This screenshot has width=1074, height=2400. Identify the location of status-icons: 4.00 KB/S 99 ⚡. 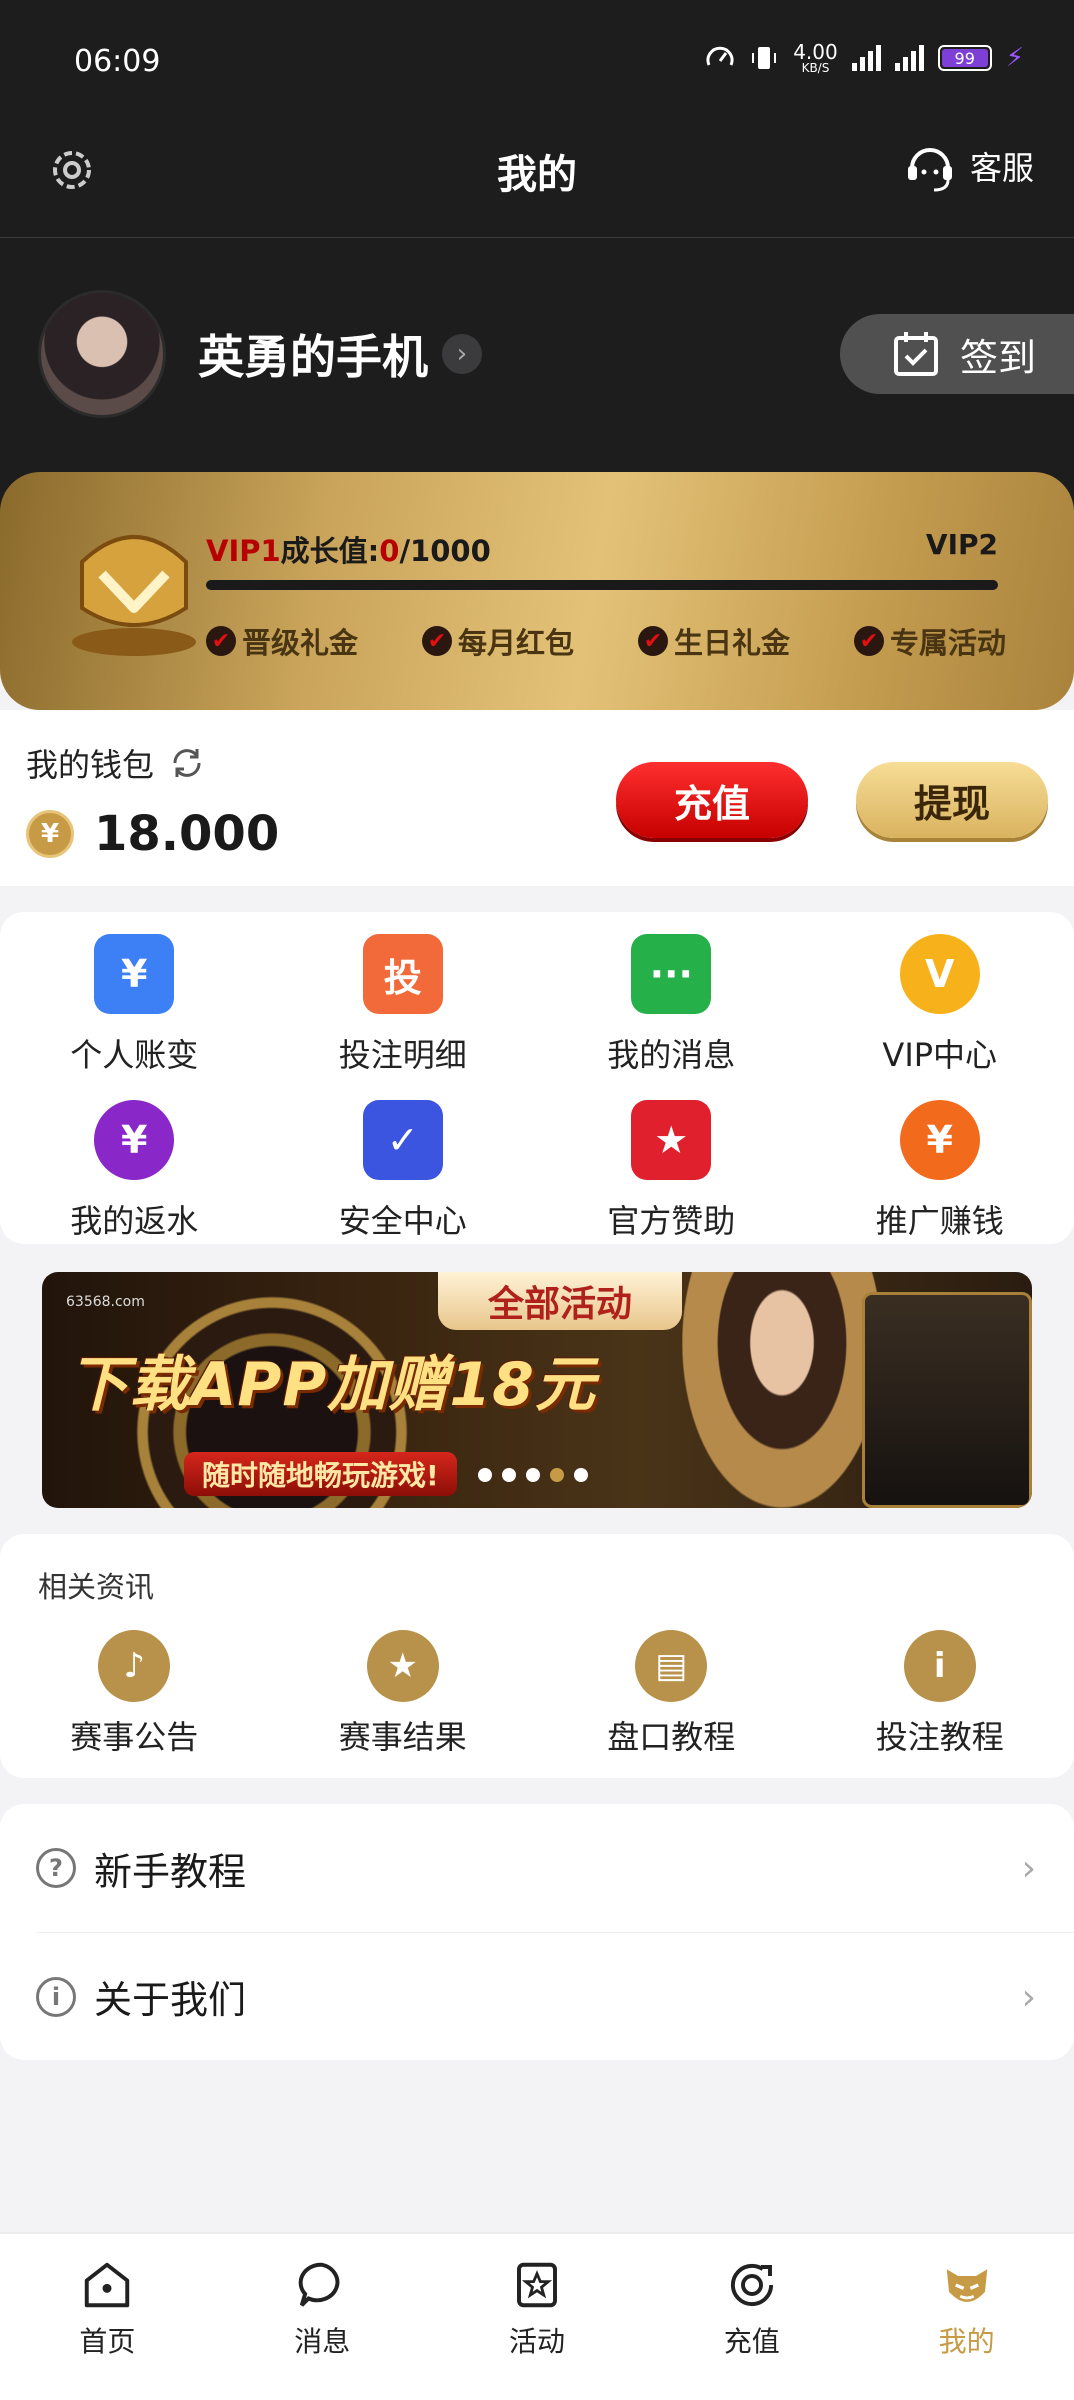
(864, 58).